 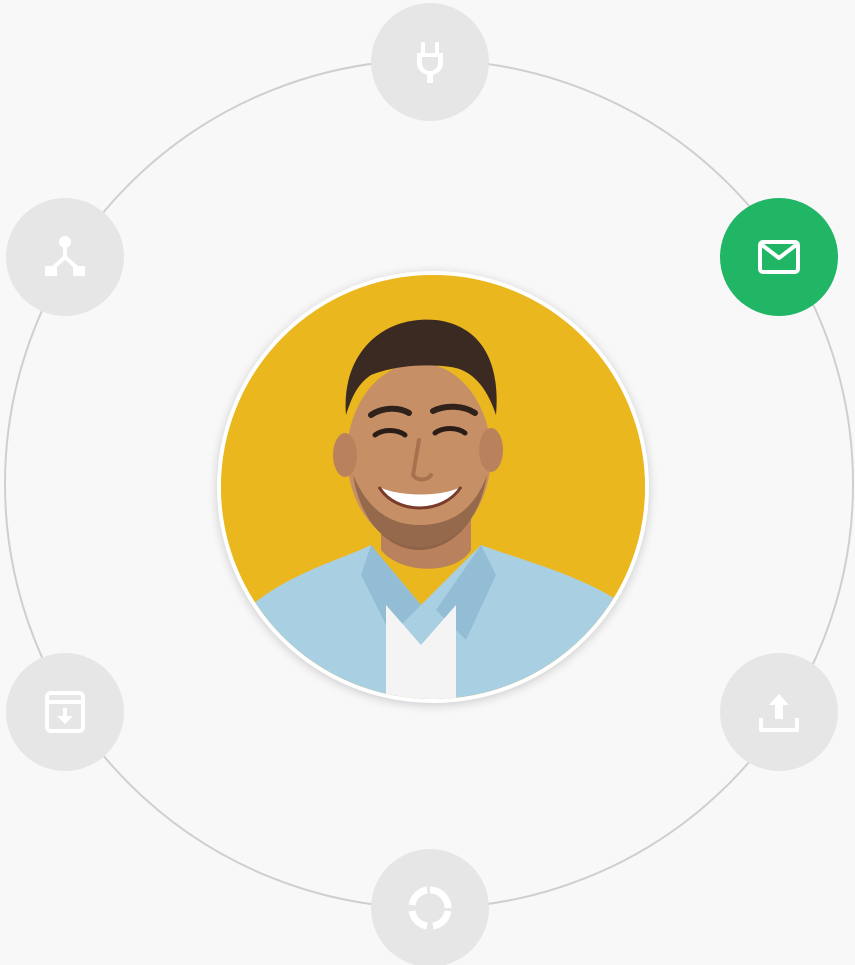 I want to click on share-network-node-button, so click(x=65, y=257).